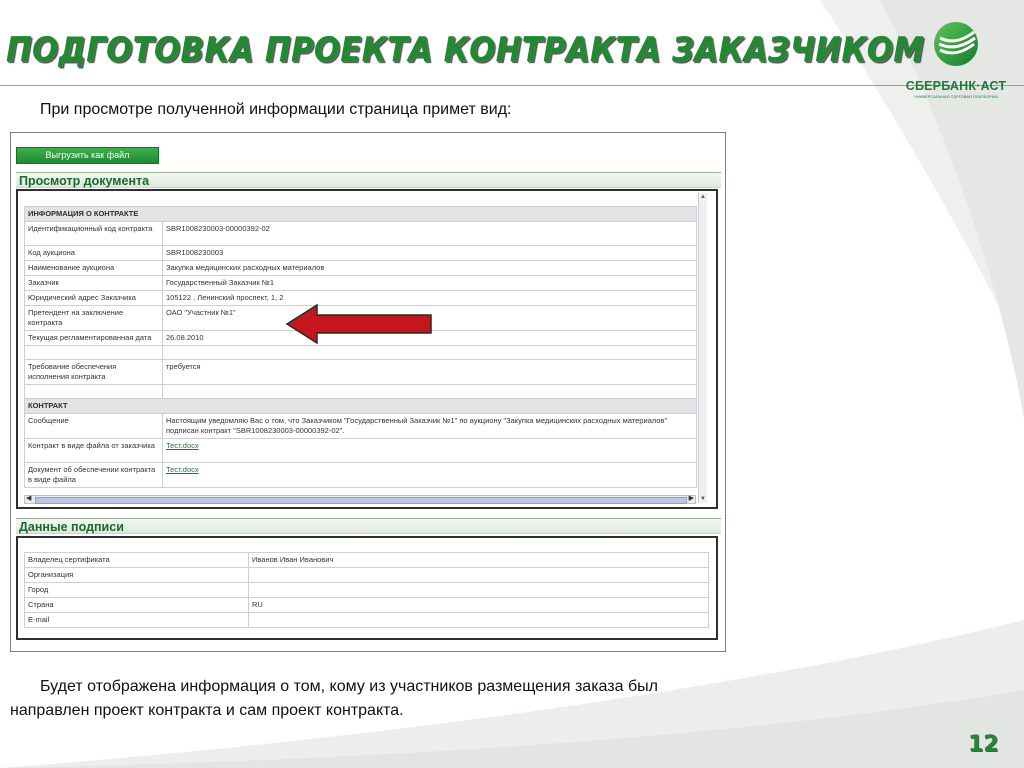 This screenshot has height=768, width=1024. What do you see at coordinates (429, 283) in the screenshot?
I see `row-value: Государственный Заказчик №1` at bounding box center [429, 283].